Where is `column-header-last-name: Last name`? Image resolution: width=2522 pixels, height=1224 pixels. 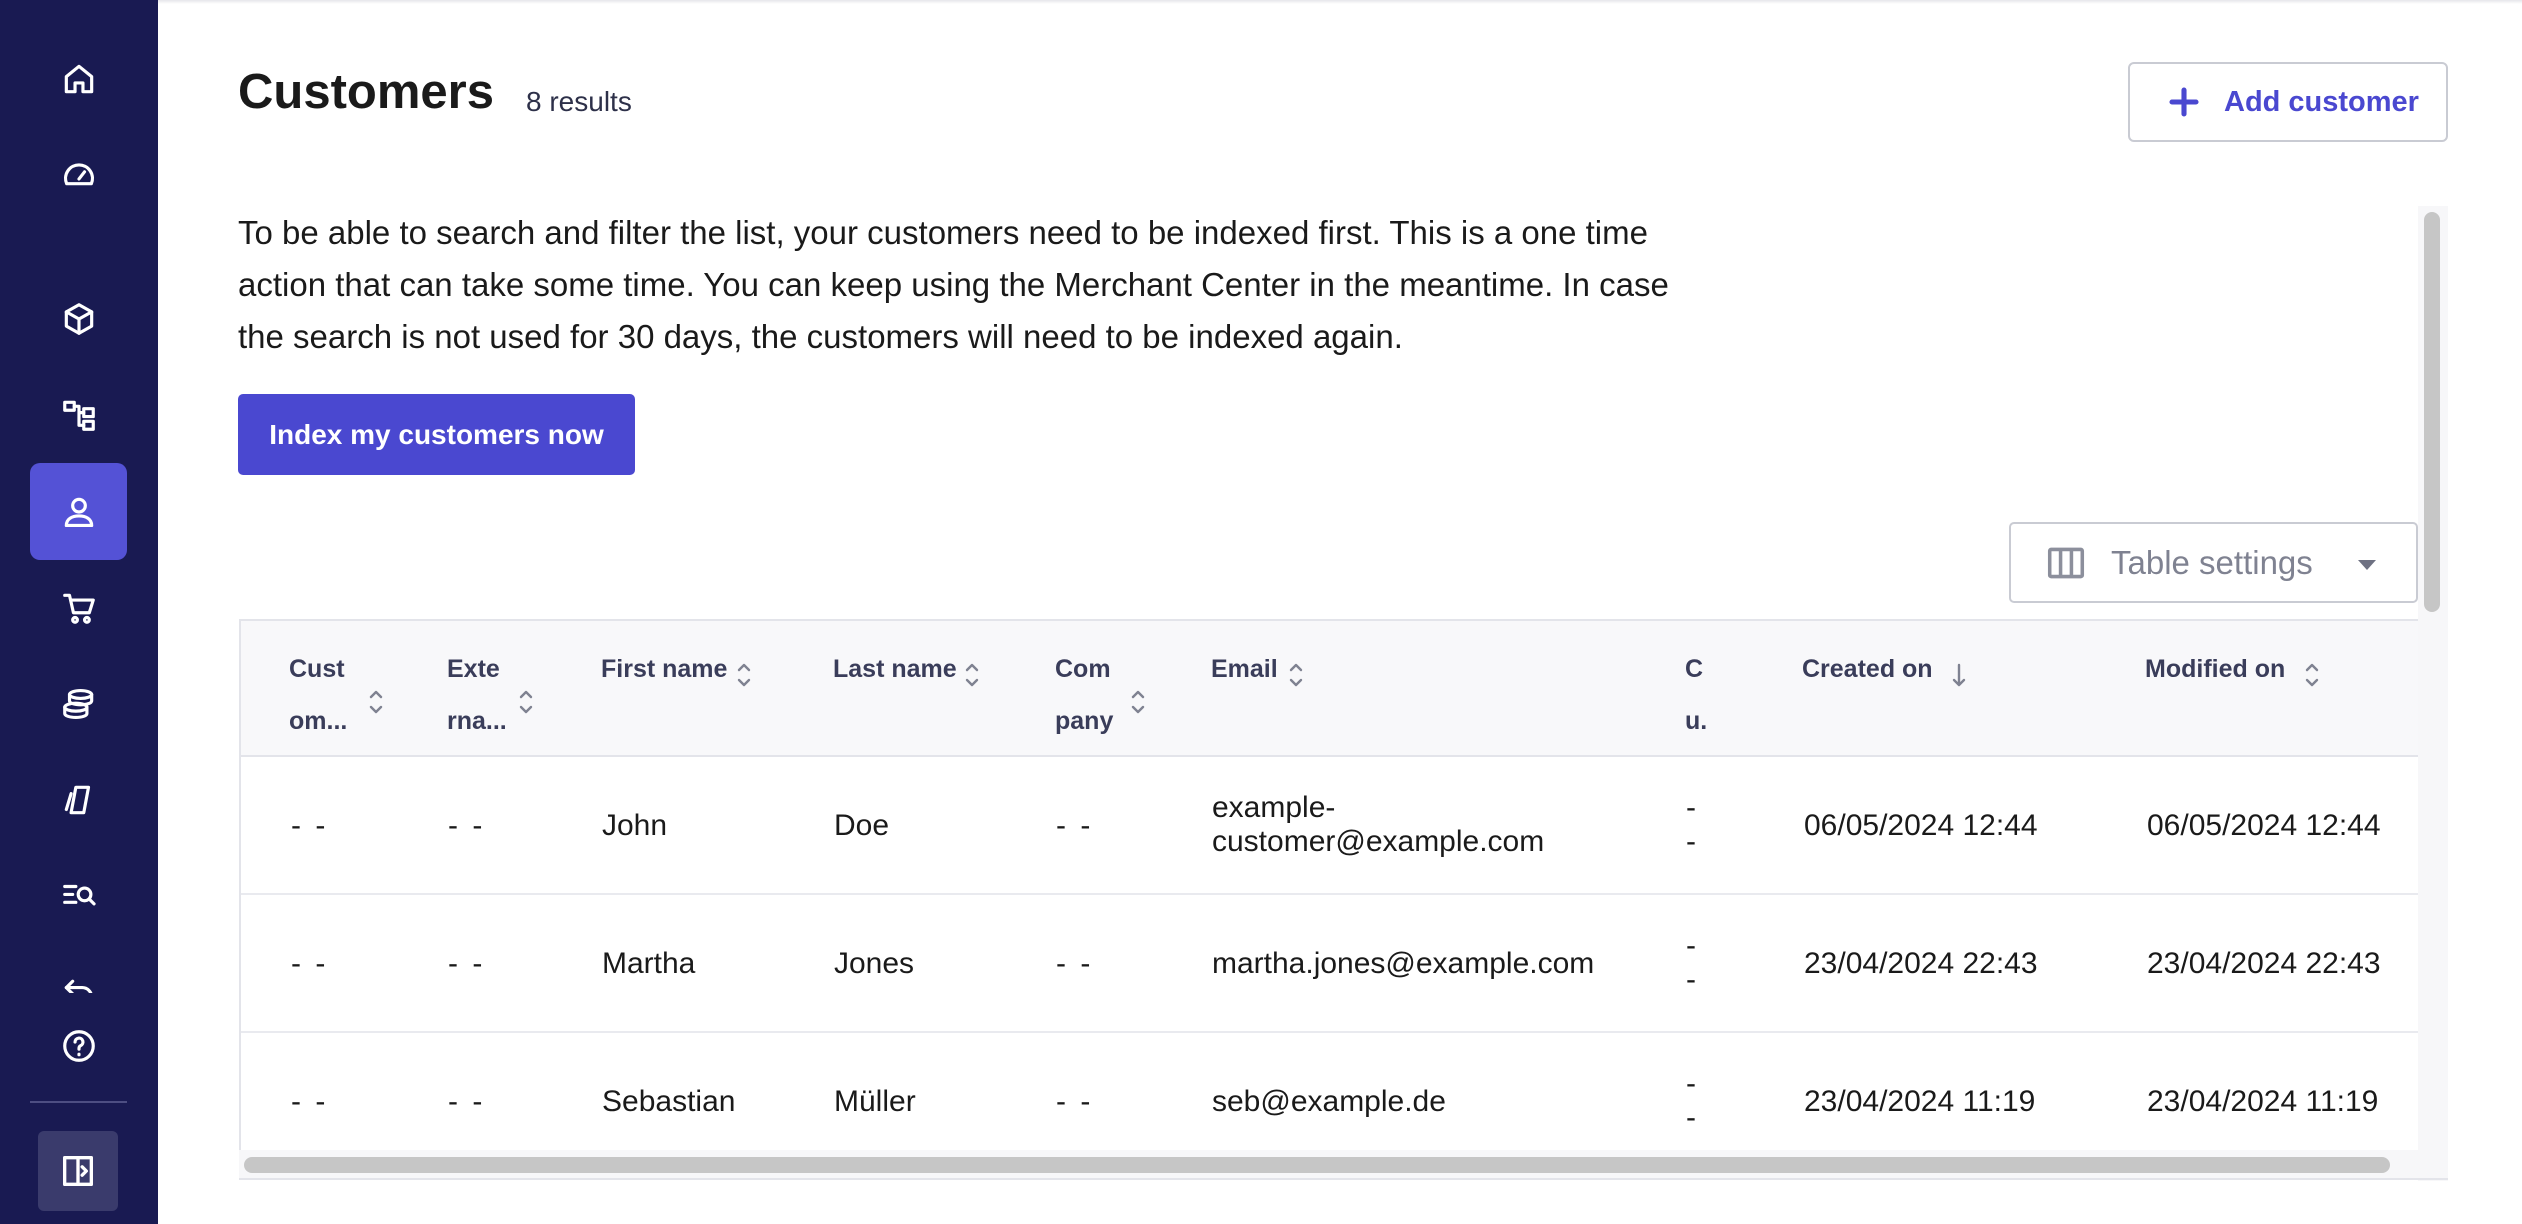
column-header-last-name: Last name is located at coordinates (906, 669).